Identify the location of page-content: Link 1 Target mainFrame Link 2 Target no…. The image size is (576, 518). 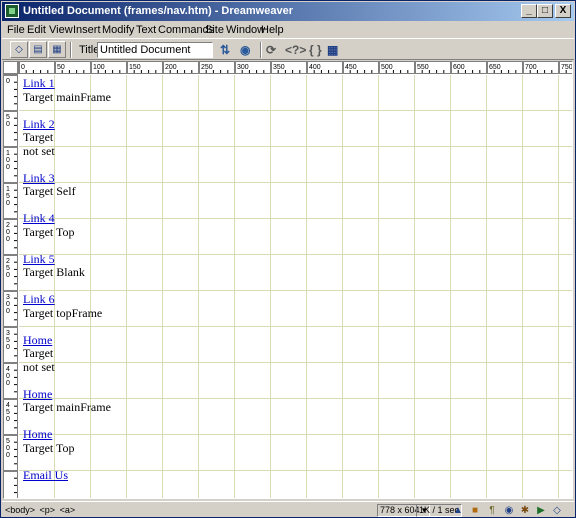
(67, 286).